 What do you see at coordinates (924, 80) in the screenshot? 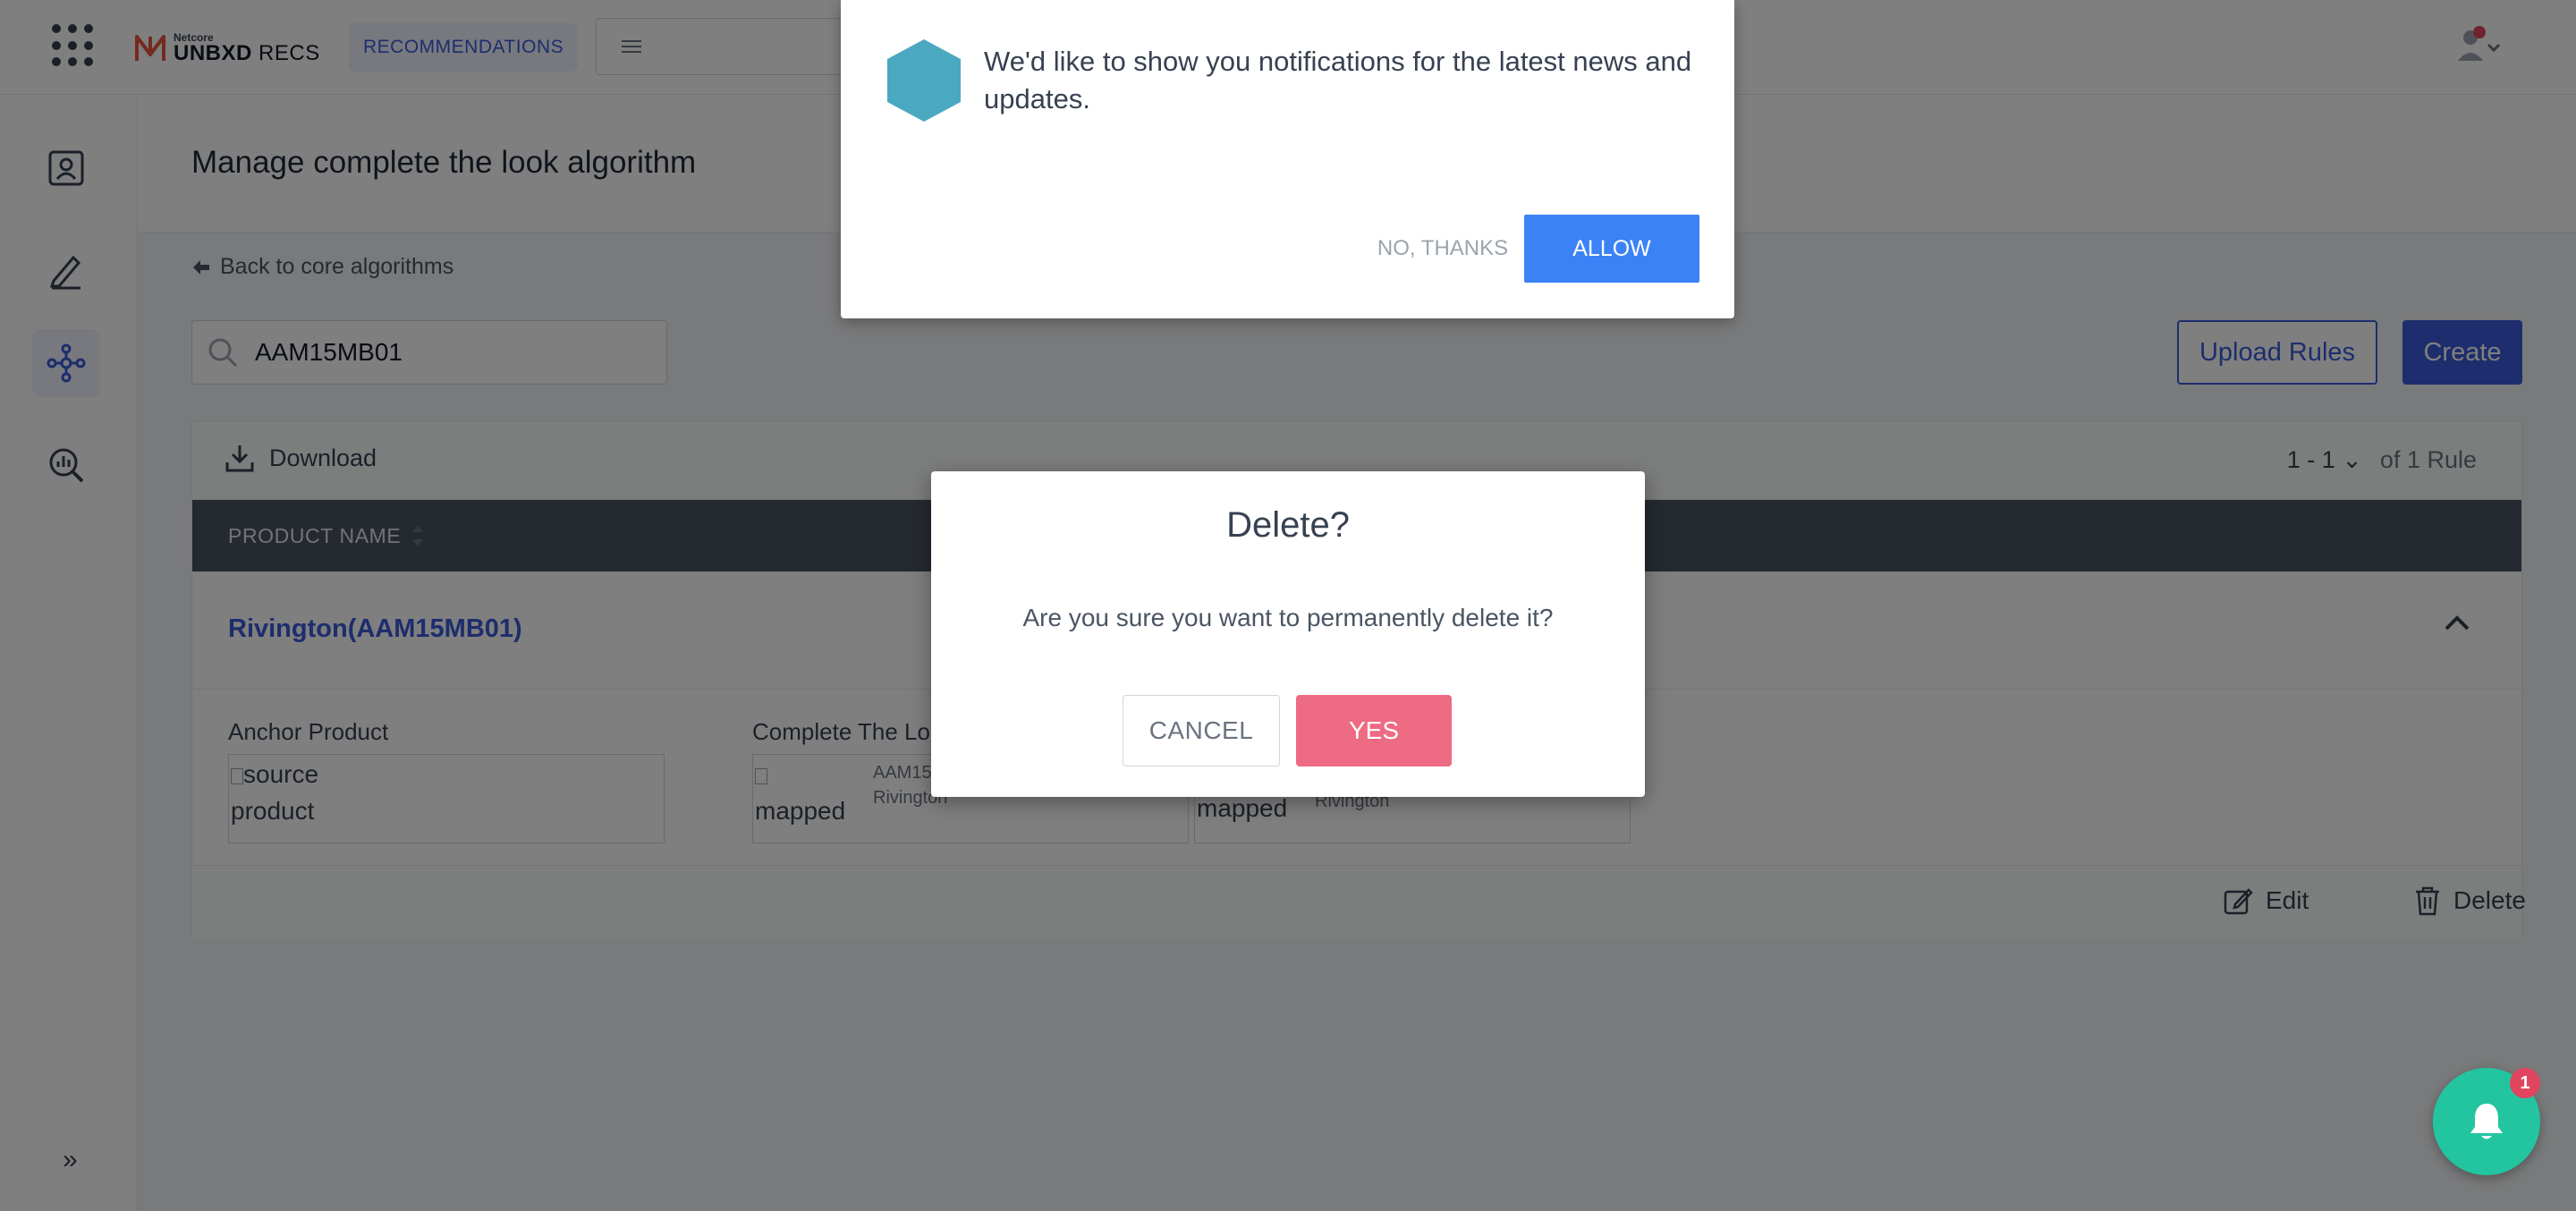
I see `hexagon-logo-icon` at bounding box center [924, 80].